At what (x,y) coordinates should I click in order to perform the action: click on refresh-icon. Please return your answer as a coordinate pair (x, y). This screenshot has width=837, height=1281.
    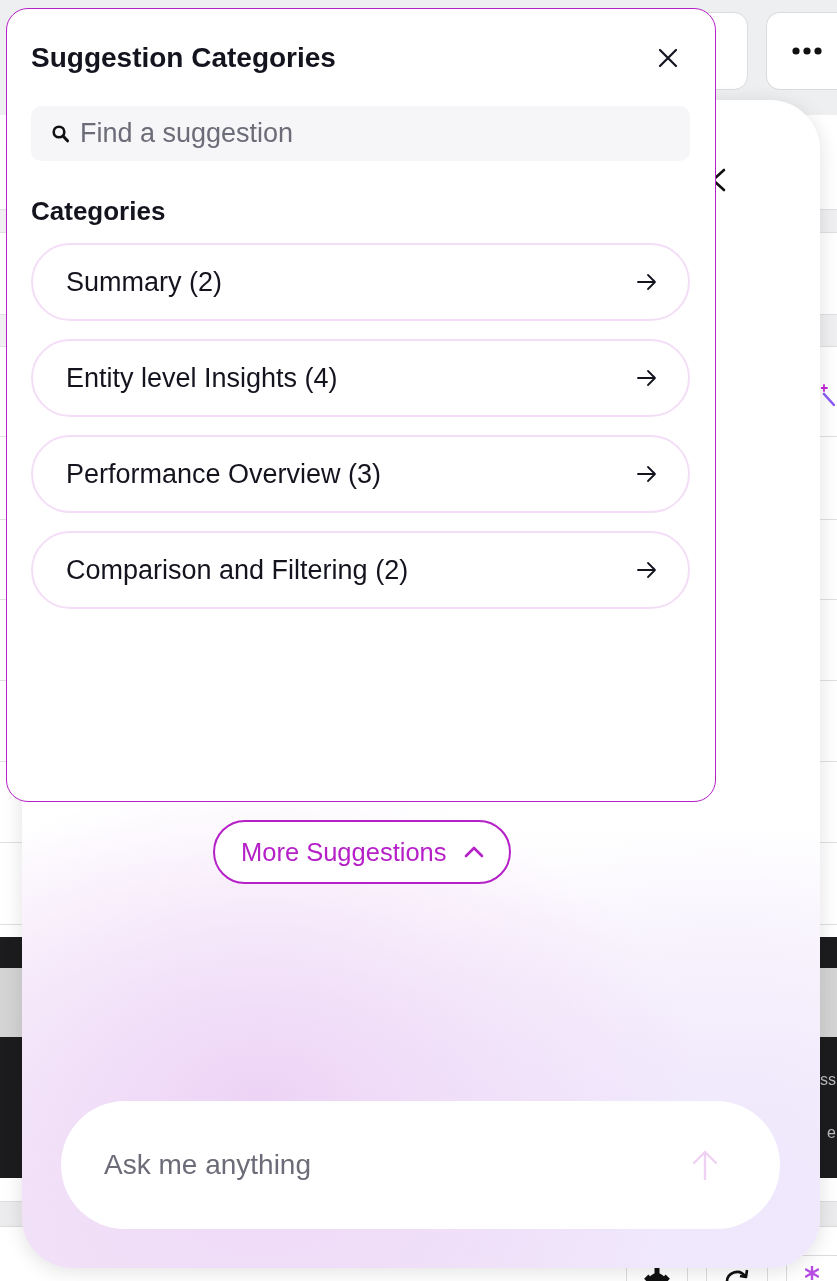
    Looking at the image, I should click on (737, 1274).